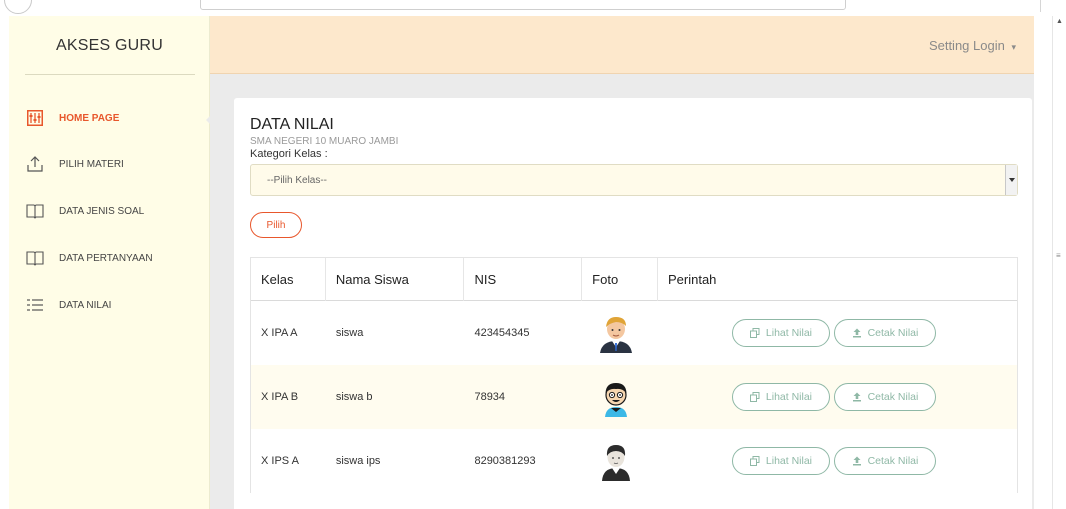 The width and height of the screenshot is (1066, 509). Describe the element at coordinates (502, 333) in the screenshot. I see `cell-nis: 423454345` at that location.